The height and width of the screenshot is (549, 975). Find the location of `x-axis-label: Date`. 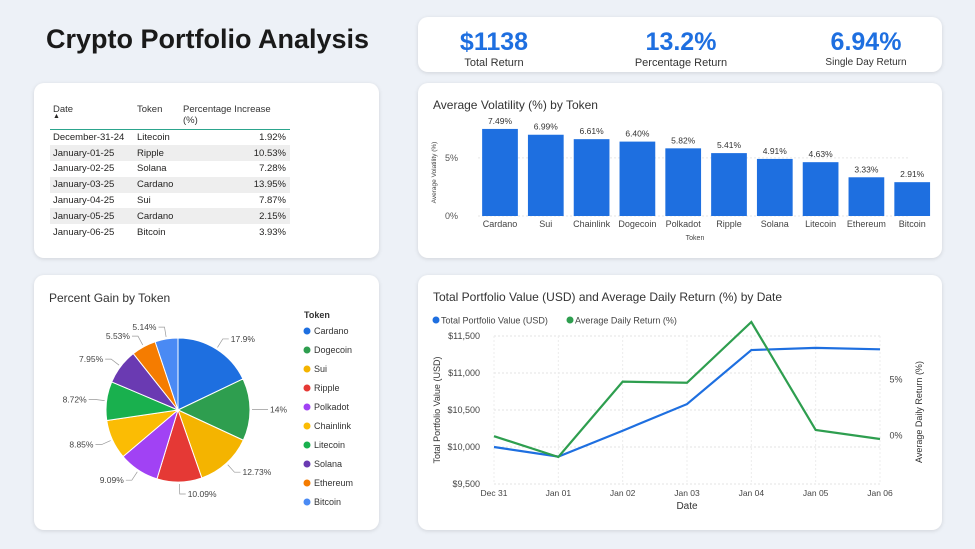

x-axis-label: Date is located at coordinates (687, 506).